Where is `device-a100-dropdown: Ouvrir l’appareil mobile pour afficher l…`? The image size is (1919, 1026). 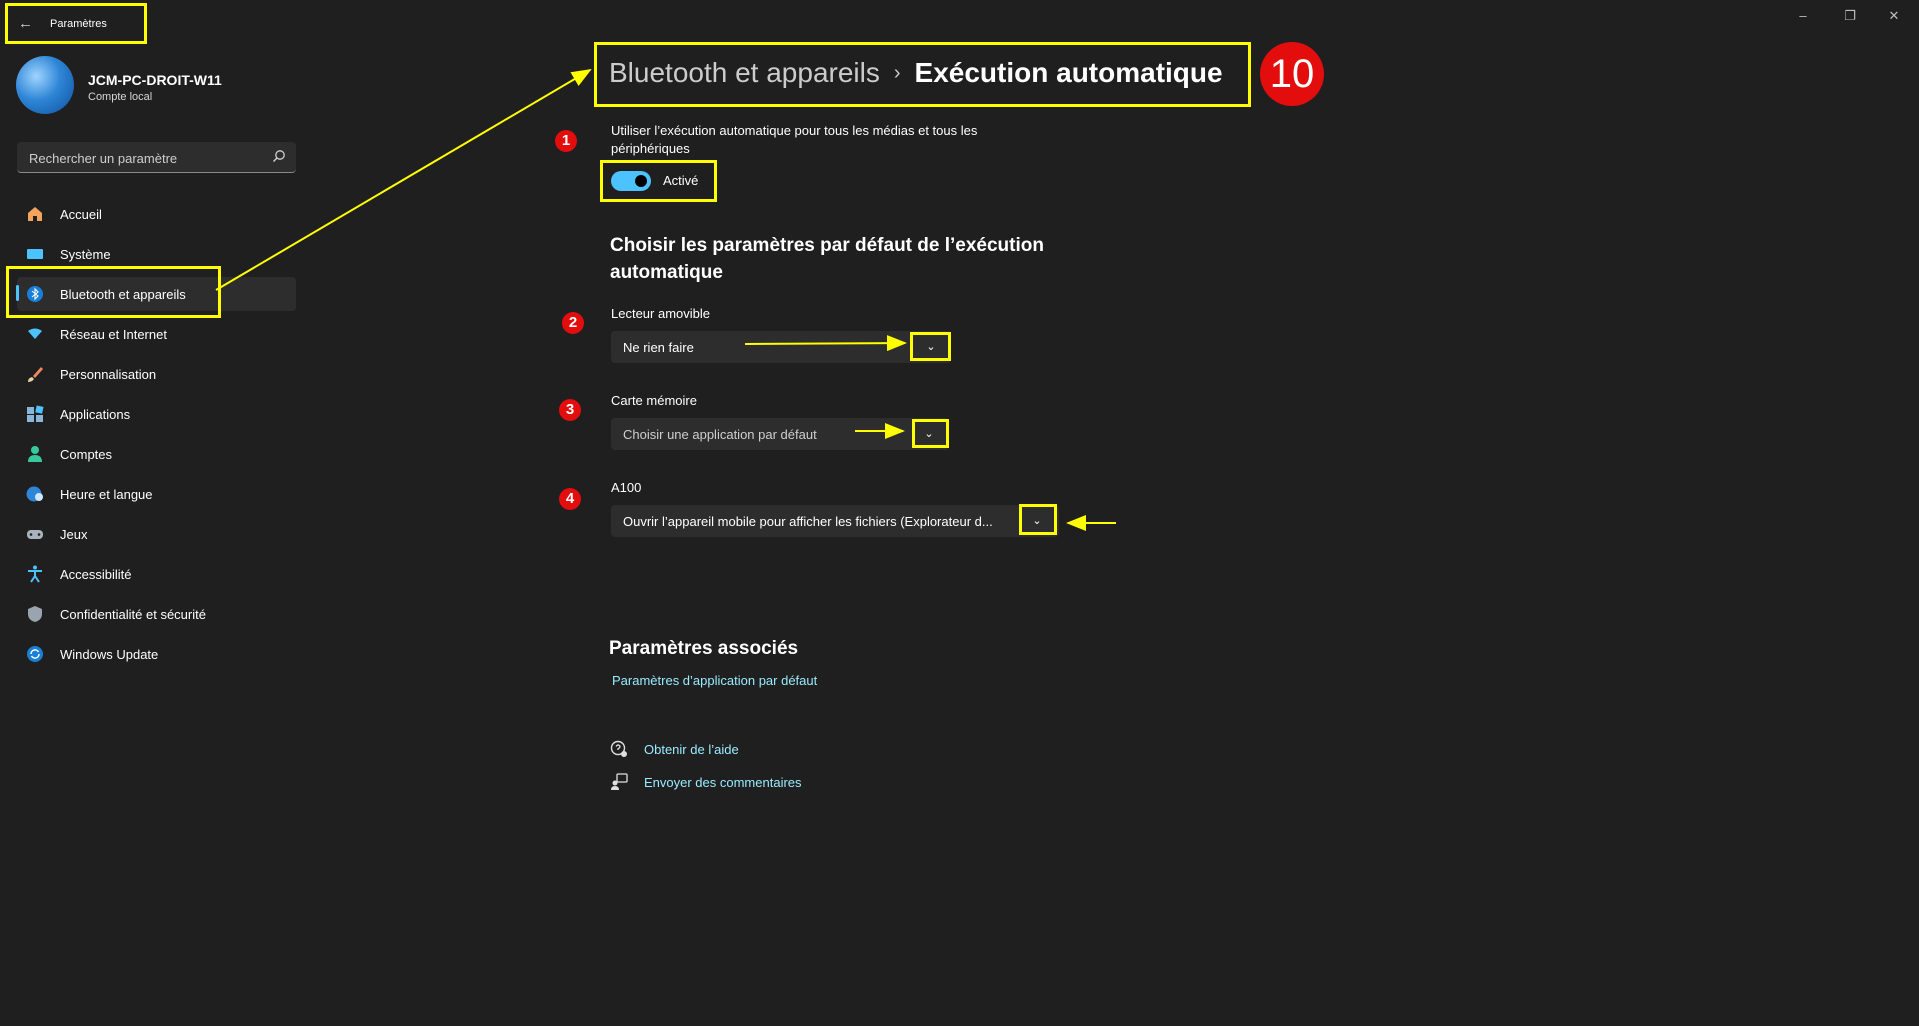
device-a100-dropdown: Ouvrir l’appareil mobile pour afficher l… is located at coordinates (835, 521).